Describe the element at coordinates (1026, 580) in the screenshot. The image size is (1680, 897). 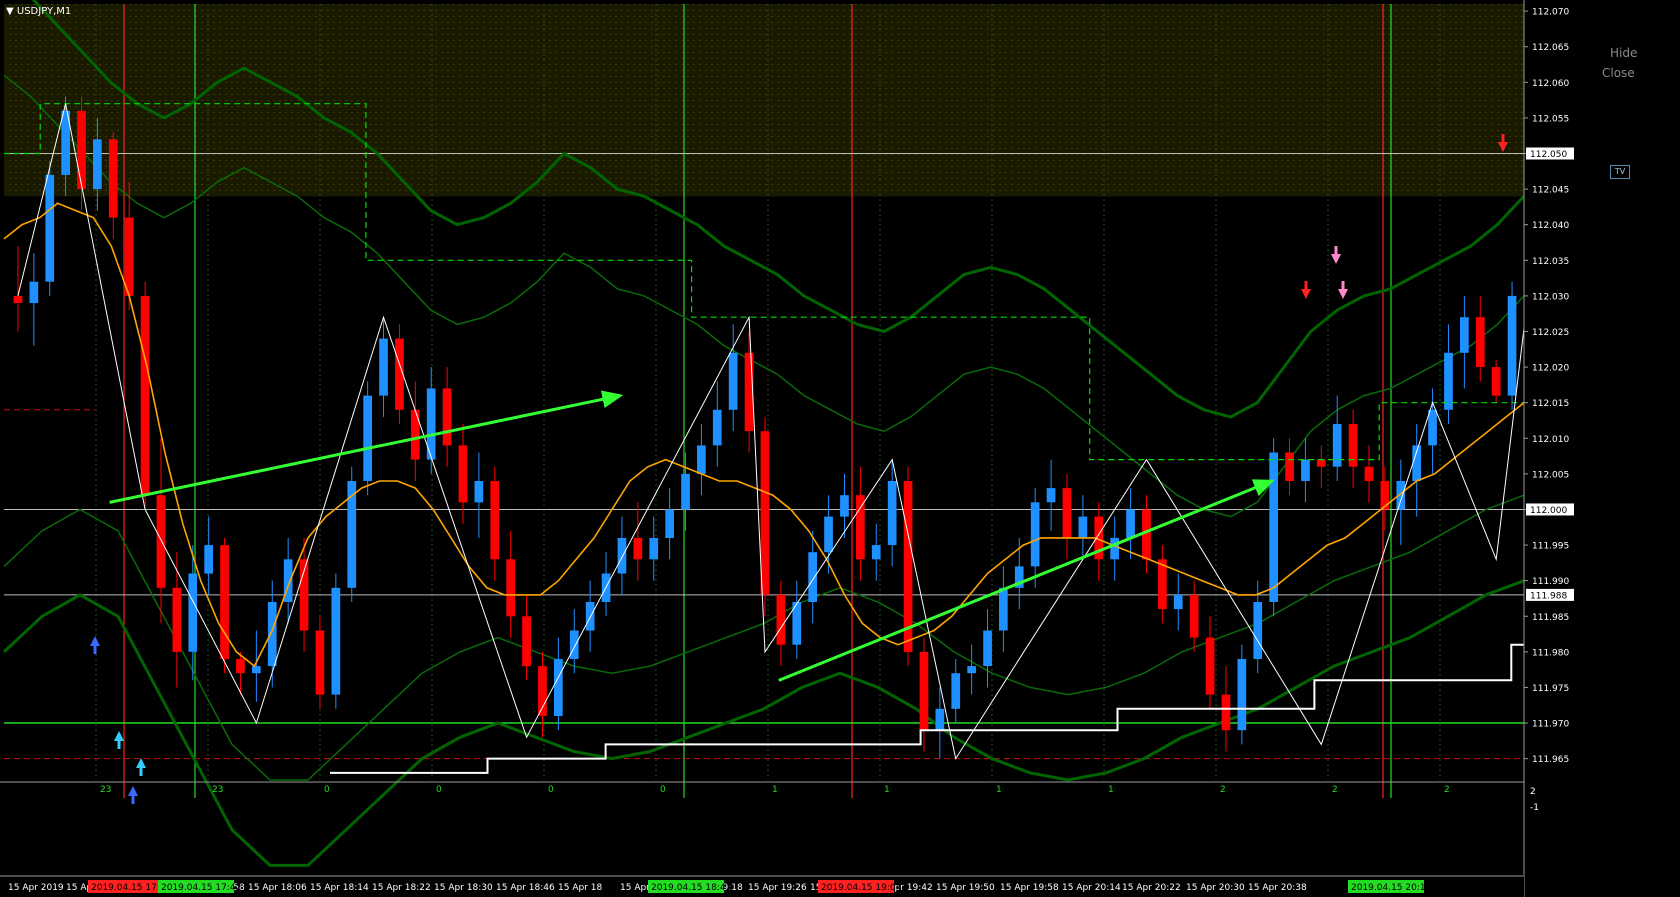
I see `trendline` at that location.